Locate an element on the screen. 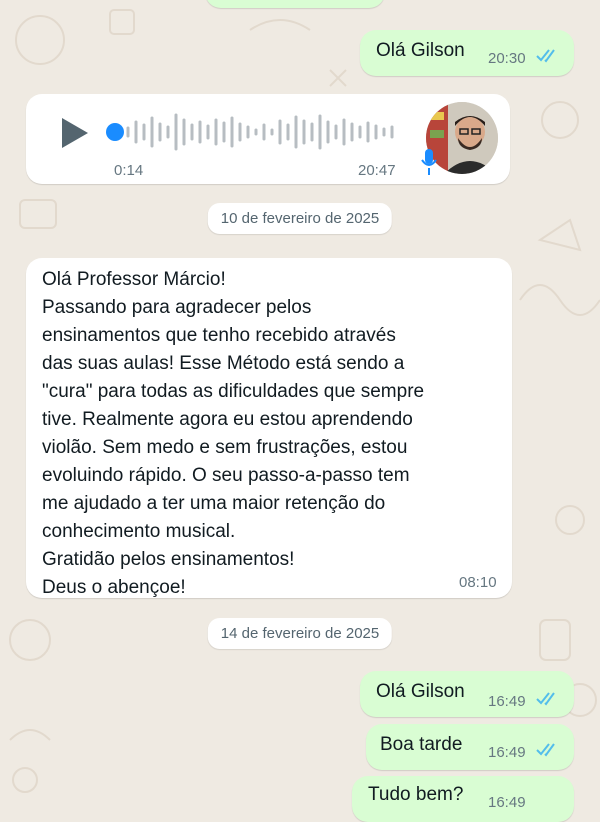  partial-message-bubble is located at coordinates (295, 4).